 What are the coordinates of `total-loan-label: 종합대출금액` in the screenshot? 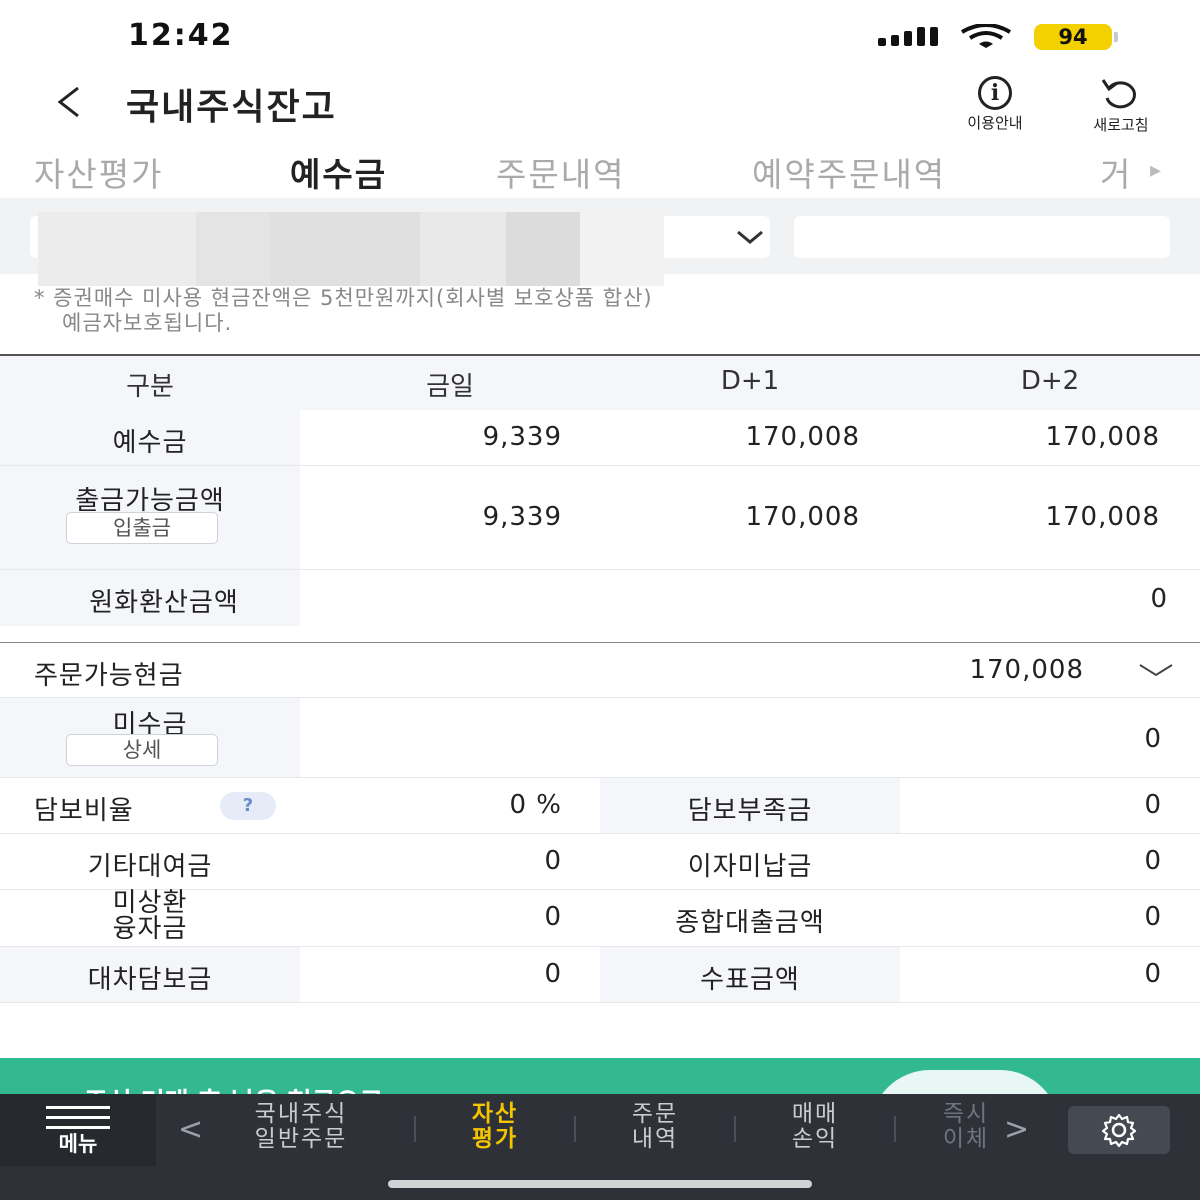 It's located at (750, 923).